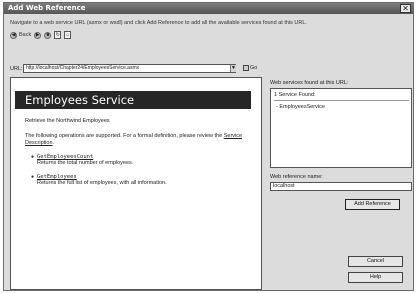  What do you see at coordinates (67, 121) in the screenshot?
I see `service-description: Retrieve the Northwind Employees` at bounding box center [67, 121].